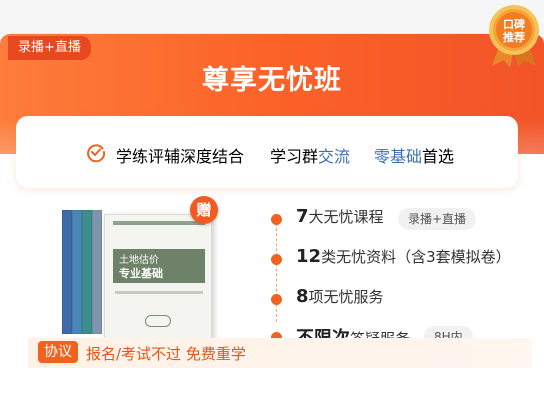  I want to click on benefit-courses: 7大无忧课程, so click(340, 216).